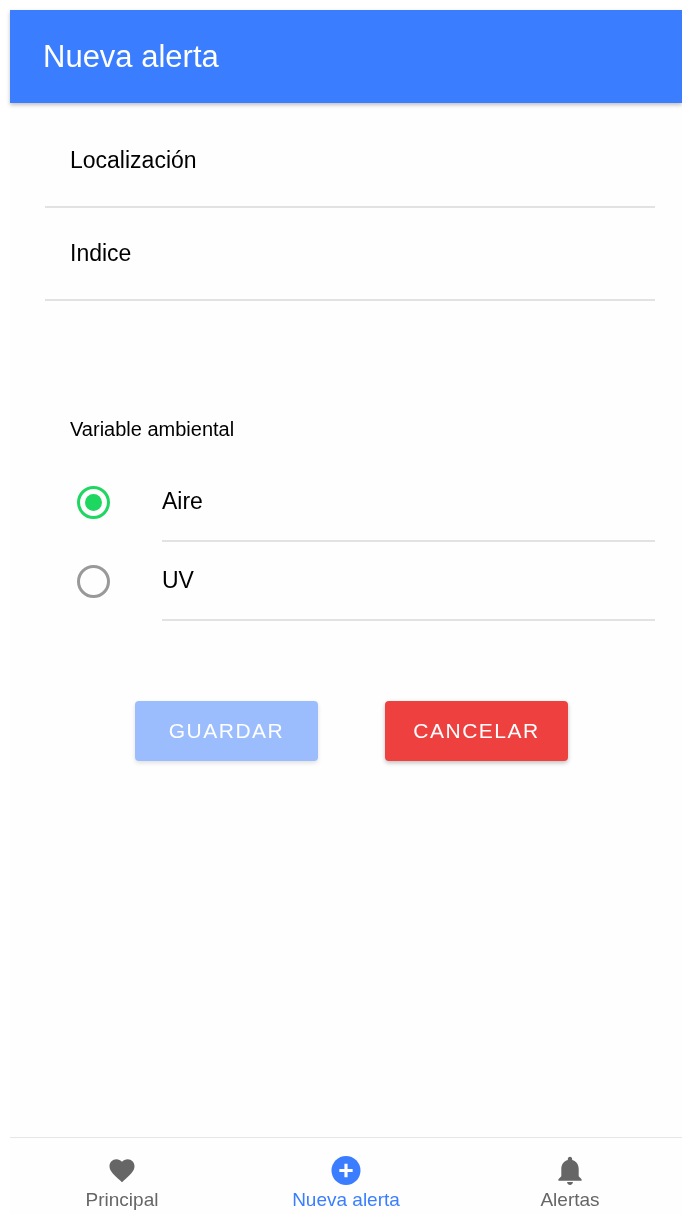 The height and width of the screenshot is (1215, 682). What do you see at coordinates (122, 1170) in the screenshot?
I see `heart-icon` at bounding box center [122, 1170].